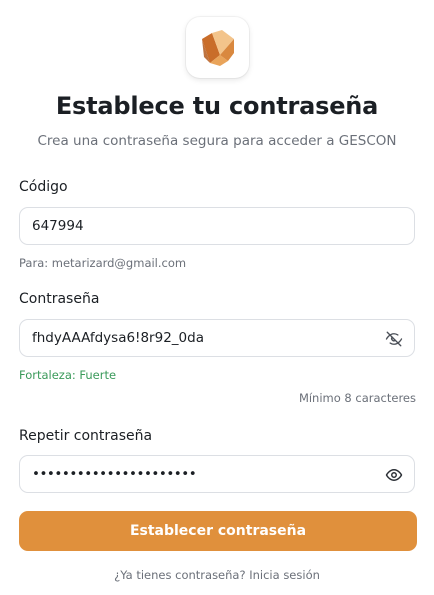  Describe the element at coordinates (394, 475) in the screenshot. I see `eye-icon` at that location.